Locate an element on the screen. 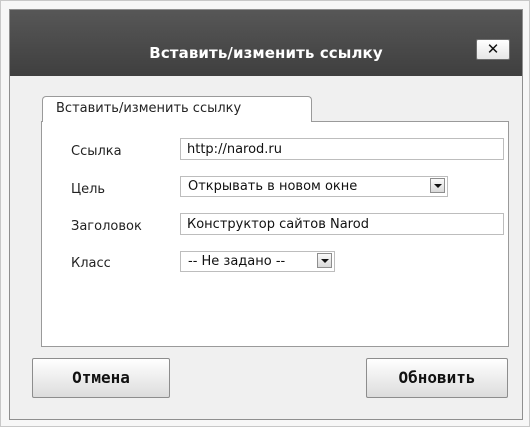 Image resolution: width=530 pixels, height=427 pixels. close-icon: ✕ is located at coordinates (493, 49).